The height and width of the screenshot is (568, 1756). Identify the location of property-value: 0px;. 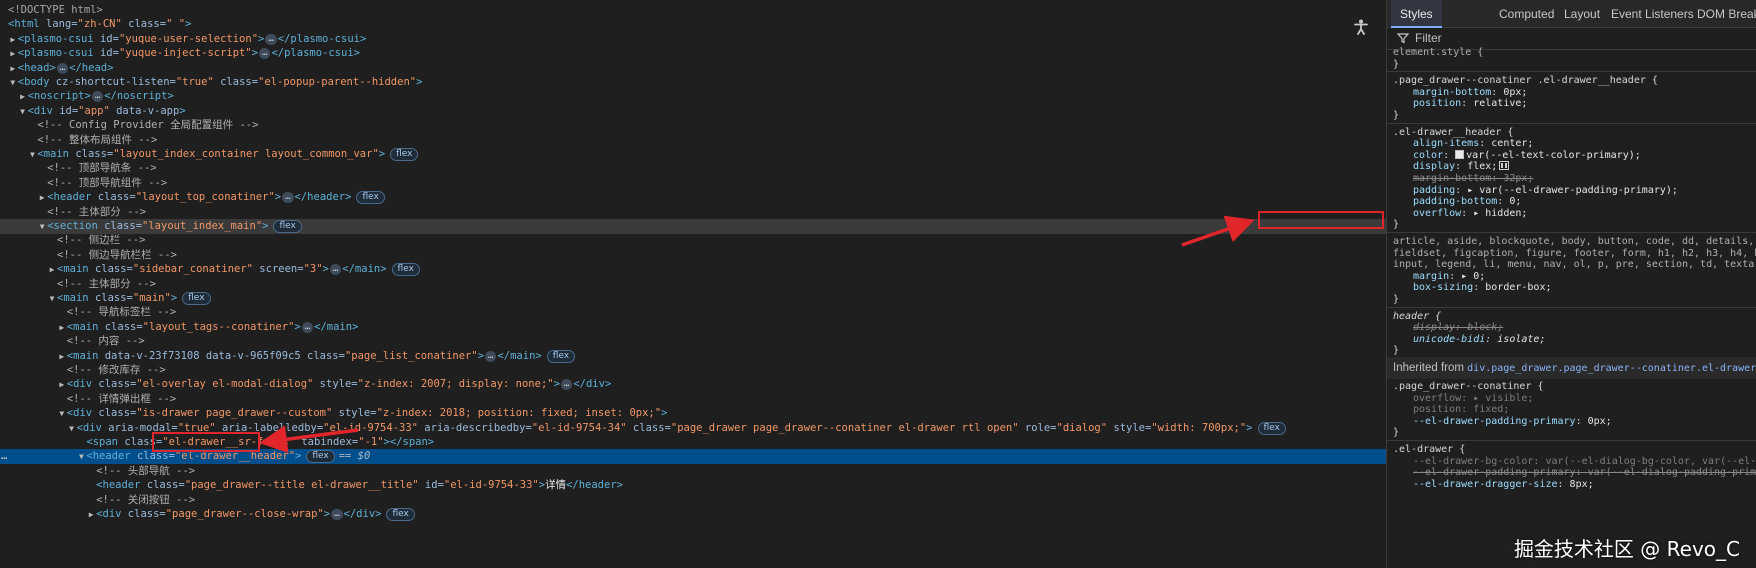
(1515, 92).